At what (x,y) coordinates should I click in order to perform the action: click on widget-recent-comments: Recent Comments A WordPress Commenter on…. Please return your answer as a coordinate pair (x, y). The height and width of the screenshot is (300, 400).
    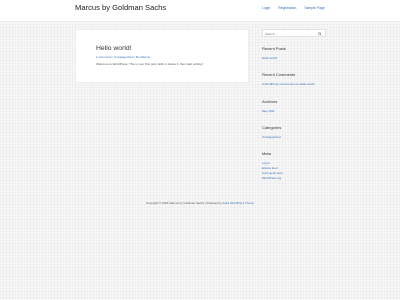
    Looking at the image, I should click on (294, 79).